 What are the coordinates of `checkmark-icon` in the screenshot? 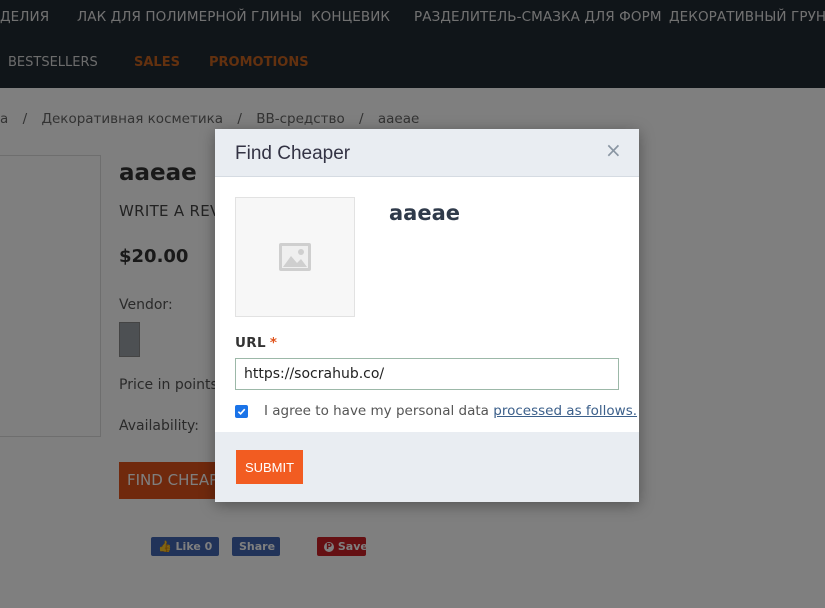 It's located at (241, 412).